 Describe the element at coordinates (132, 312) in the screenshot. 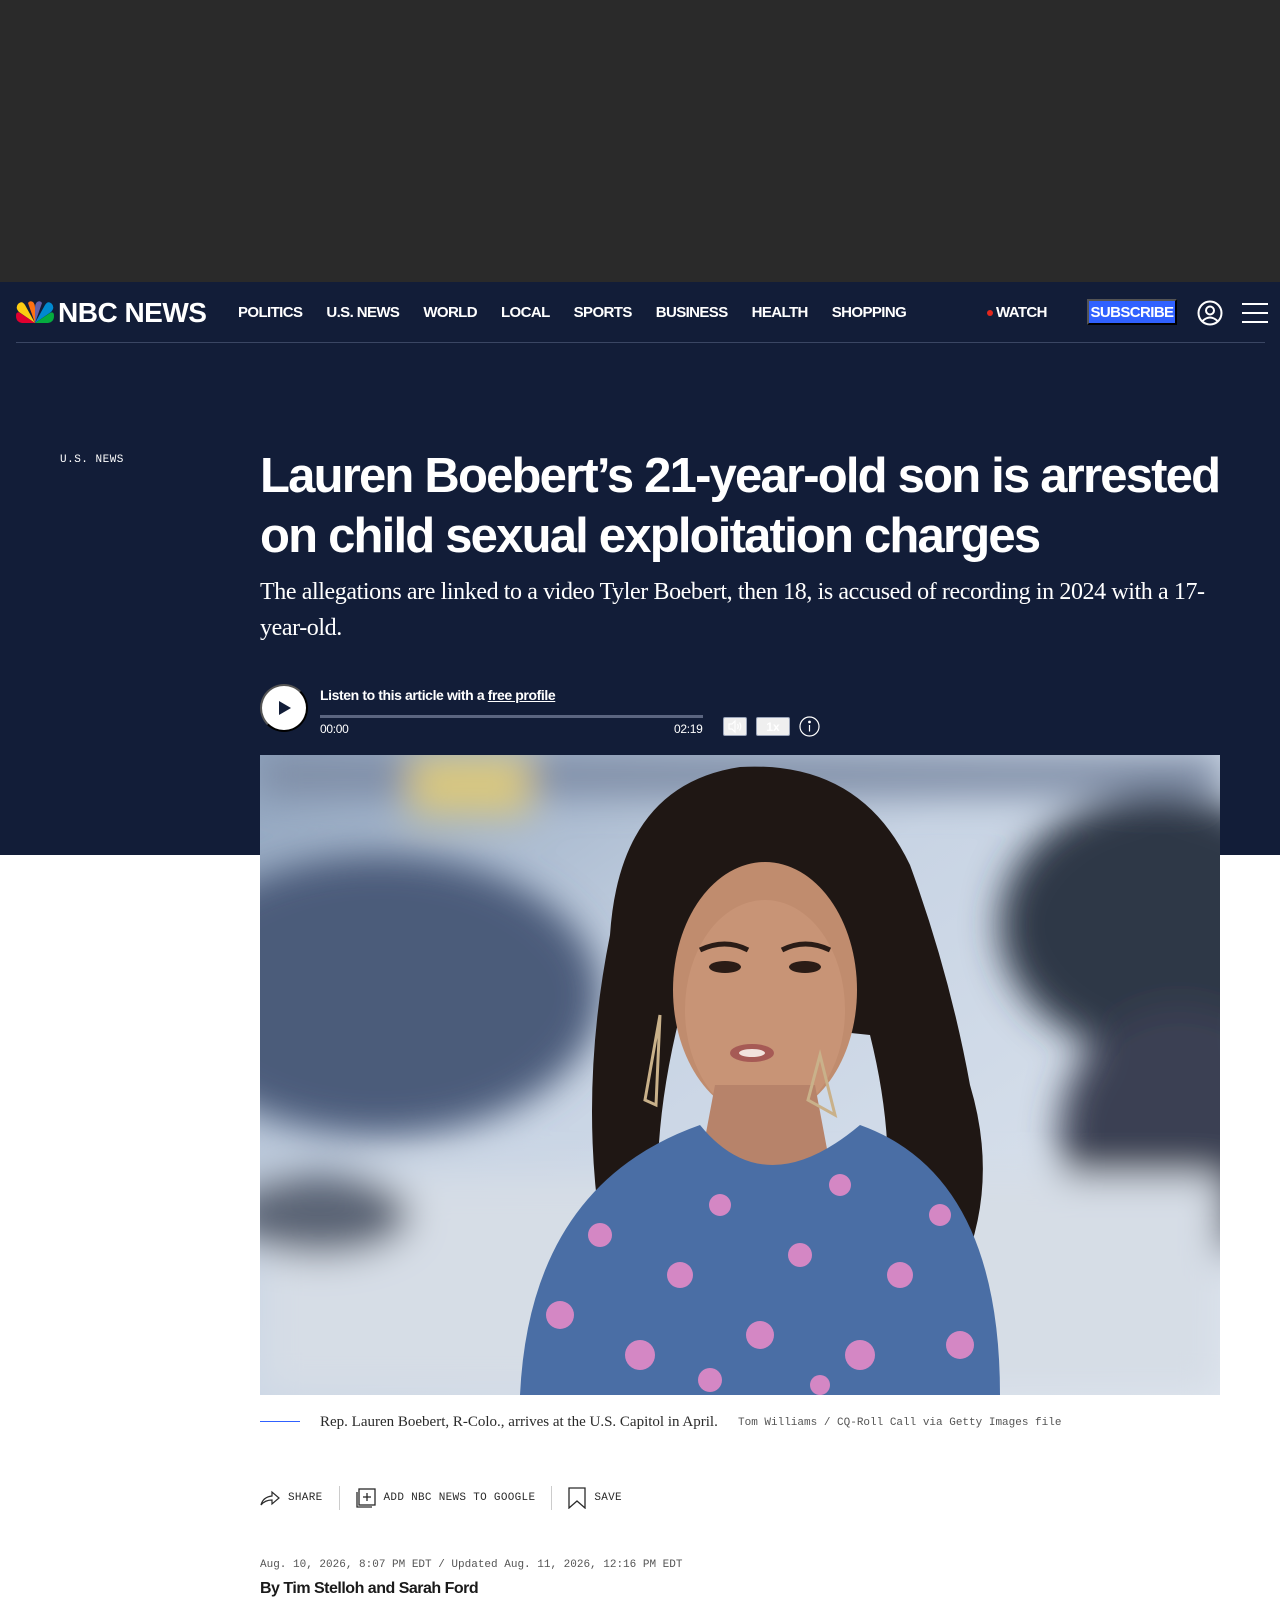

I see `logo-wordmark: NBC NEWS` at that location.